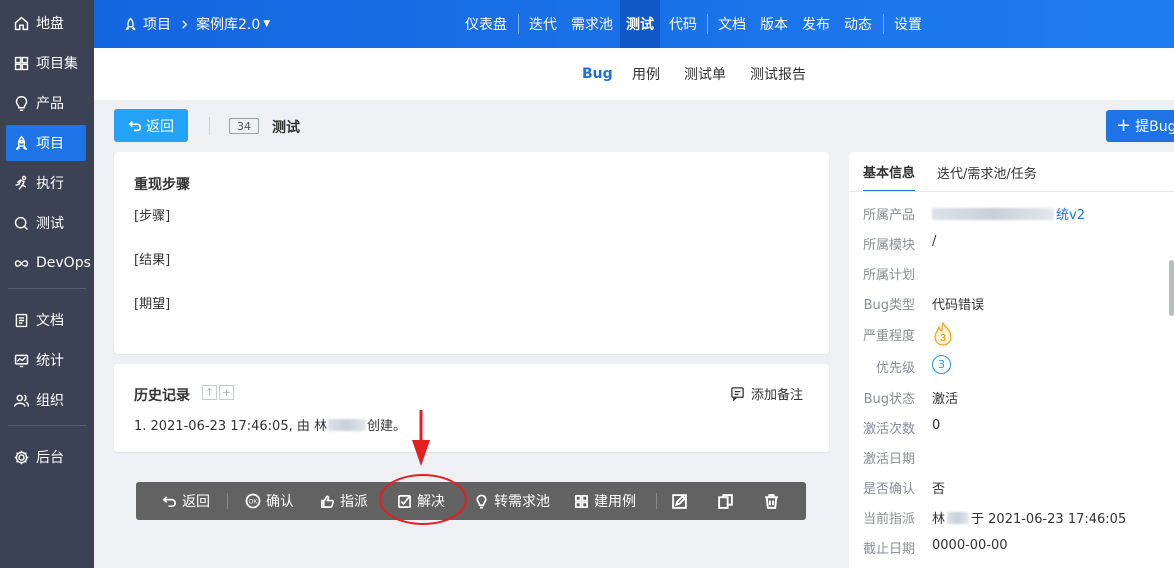 This screenshot has width=1174, height=568. What do you see at coordinates (48, 263) in the screenshot?
I see `sidebar-item-devops: DevOps` at bounding box center [48, 263].